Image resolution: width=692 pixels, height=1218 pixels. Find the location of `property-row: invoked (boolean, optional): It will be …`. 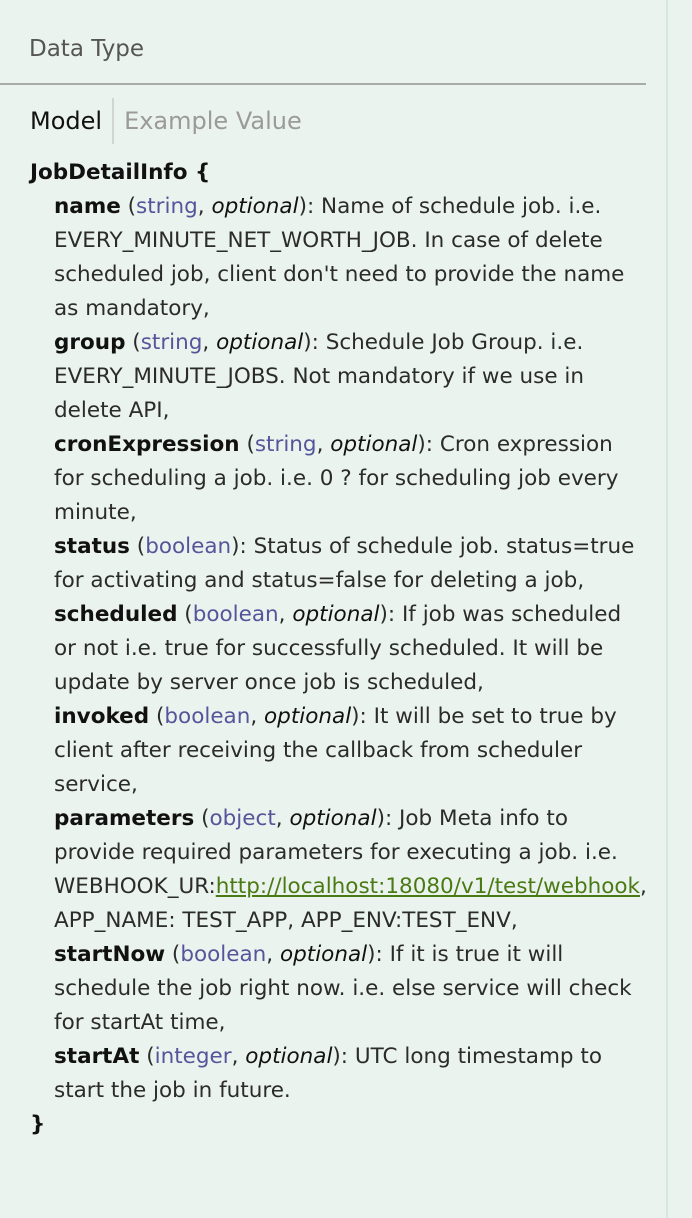

property-row: invoked (boolean, optional): It will be … is located at coordinates (335, 750).